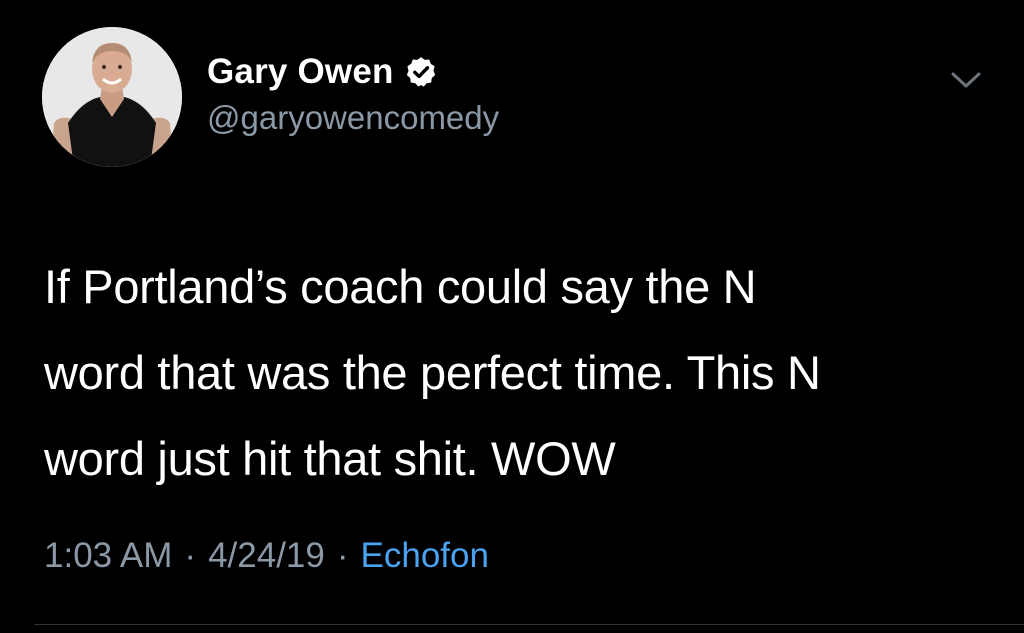 This screenshot has height=633, width=1024. I want to click on author-name-row: Gary Owen, so click(322, 72).